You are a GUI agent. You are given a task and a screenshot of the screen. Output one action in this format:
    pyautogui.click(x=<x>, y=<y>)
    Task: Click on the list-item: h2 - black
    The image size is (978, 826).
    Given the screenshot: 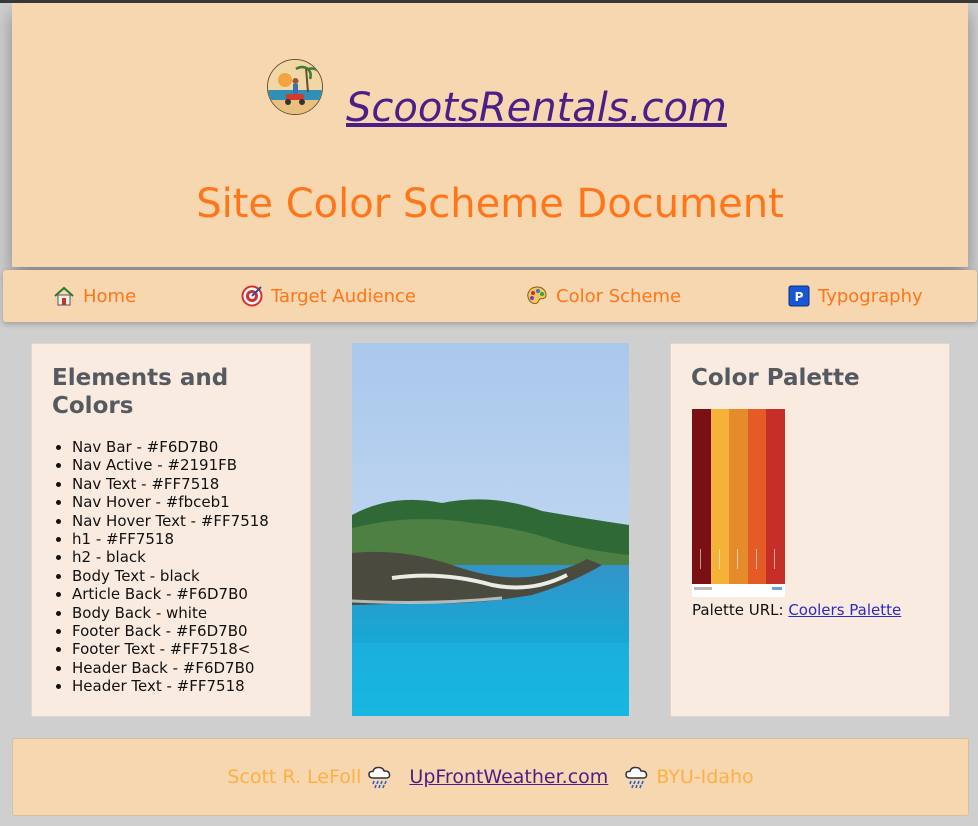 What is the action you would take?
    pyautogui.click(x=170, y=557)
    